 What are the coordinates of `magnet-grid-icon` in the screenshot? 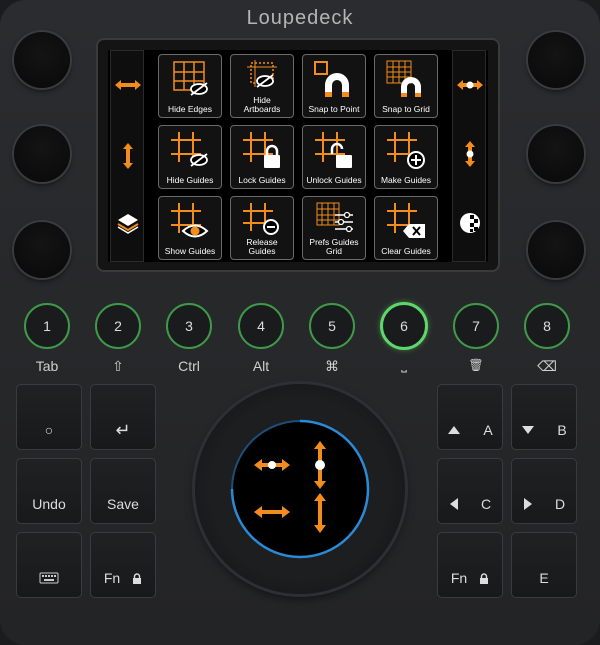 It's located at (403, 78).